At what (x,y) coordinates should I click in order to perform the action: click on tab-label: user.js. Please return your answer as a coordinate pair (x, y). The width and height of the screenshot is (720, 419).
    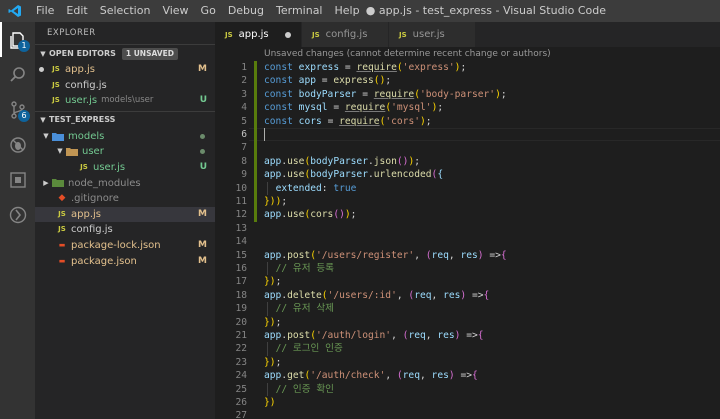
    Looking at the image, I should click on (428, 34).